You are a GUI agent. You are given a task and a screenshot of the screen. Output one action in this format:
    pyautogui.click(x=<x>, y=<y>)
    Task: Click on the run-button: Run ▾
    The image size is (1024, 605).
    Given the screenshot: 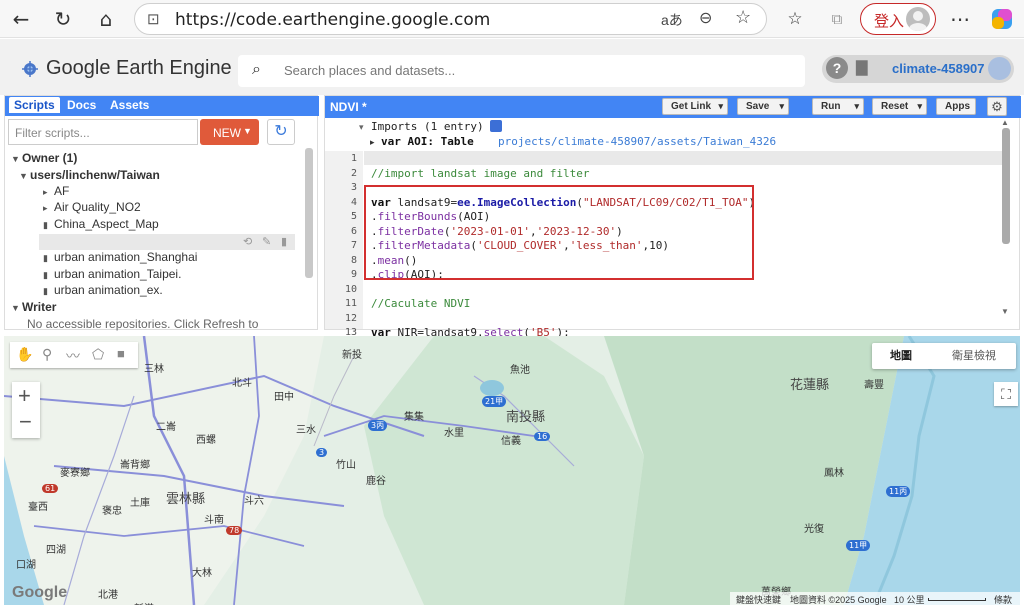 What is the action you would take?
    pyautogui.click(x=838, y=106)
    